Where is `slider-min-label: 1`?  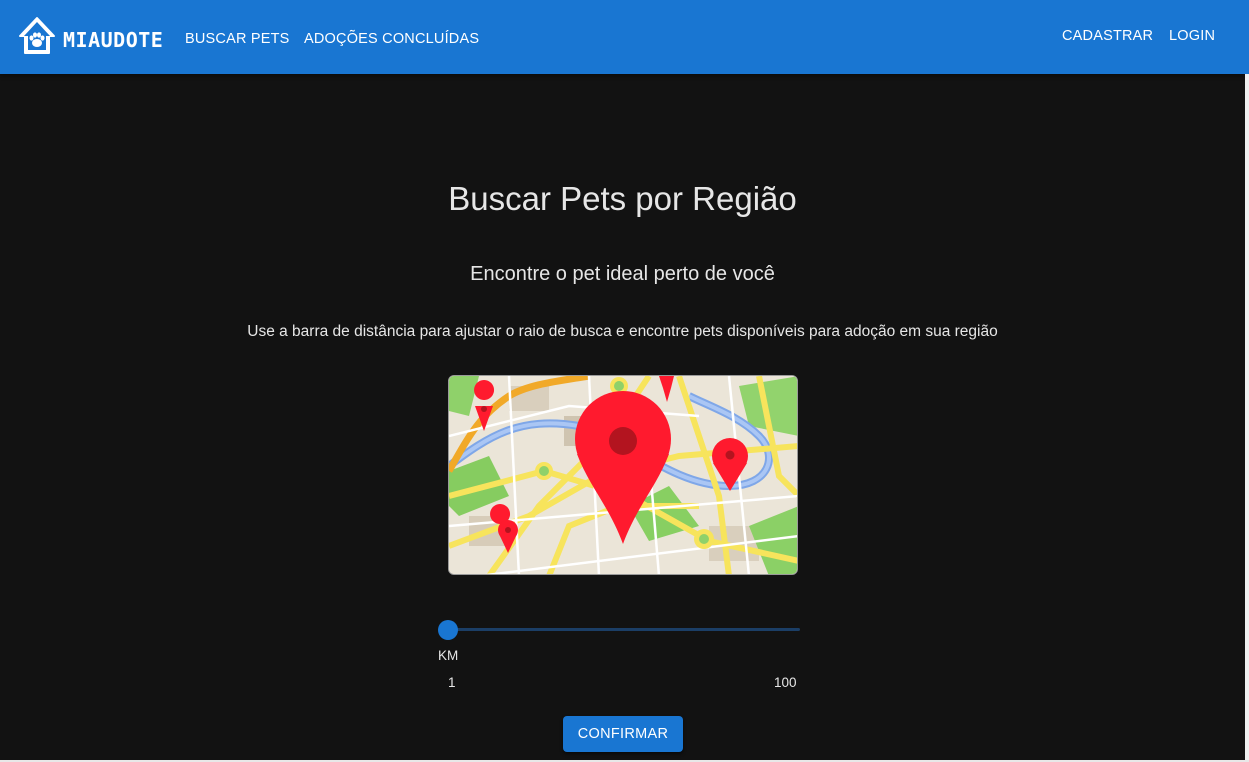
slider-min-label: 1 is located at coordinates (452, 682).